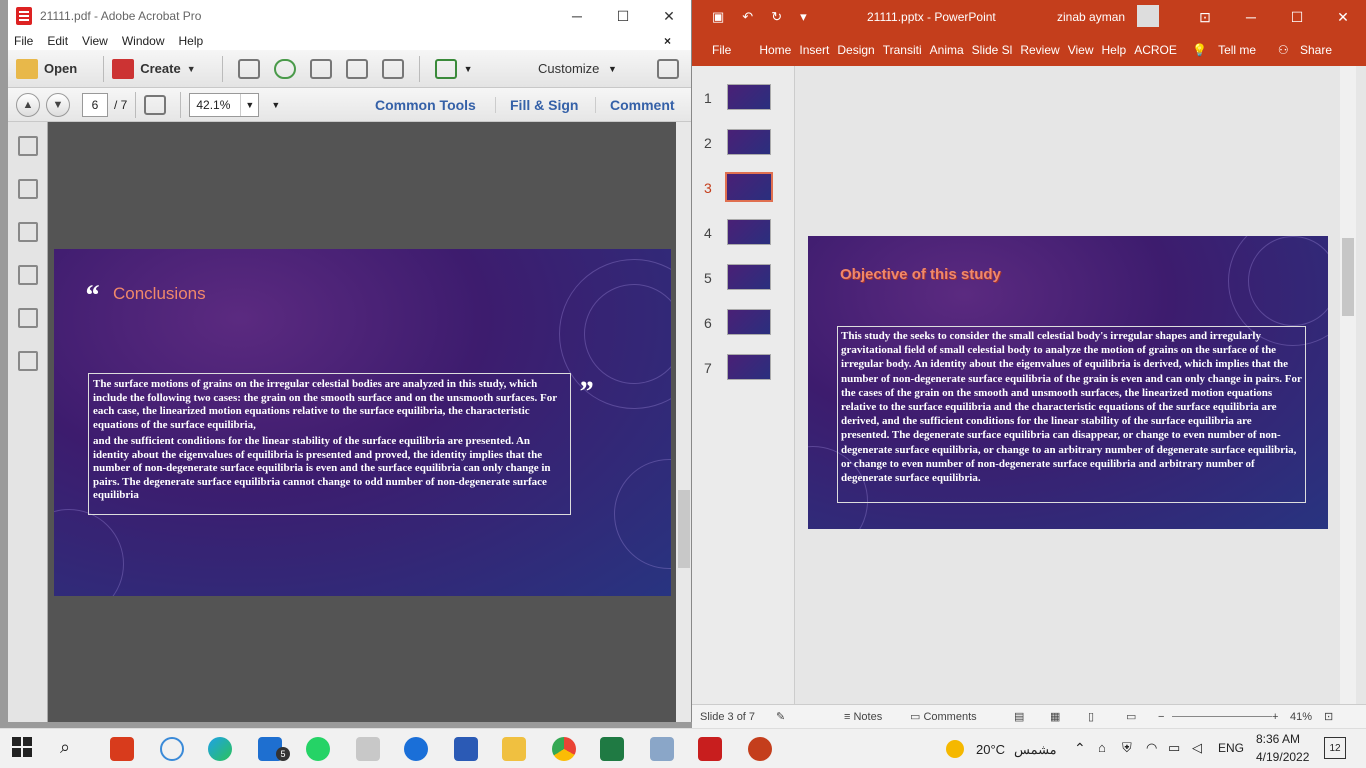  I want to click on file-explorer-icon, so click(514, 749).